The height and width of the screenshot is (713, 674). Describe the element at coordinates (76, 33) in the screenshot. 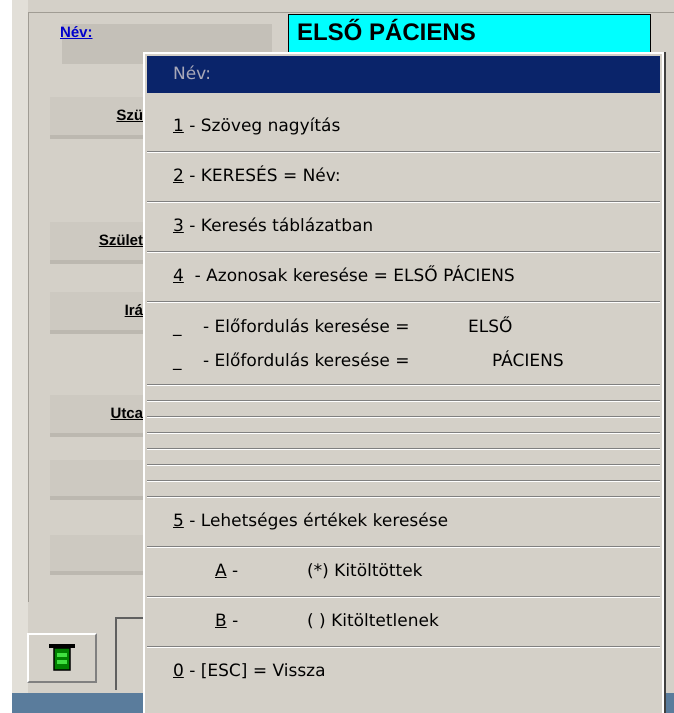

I see `name-link: Név:` at that location.